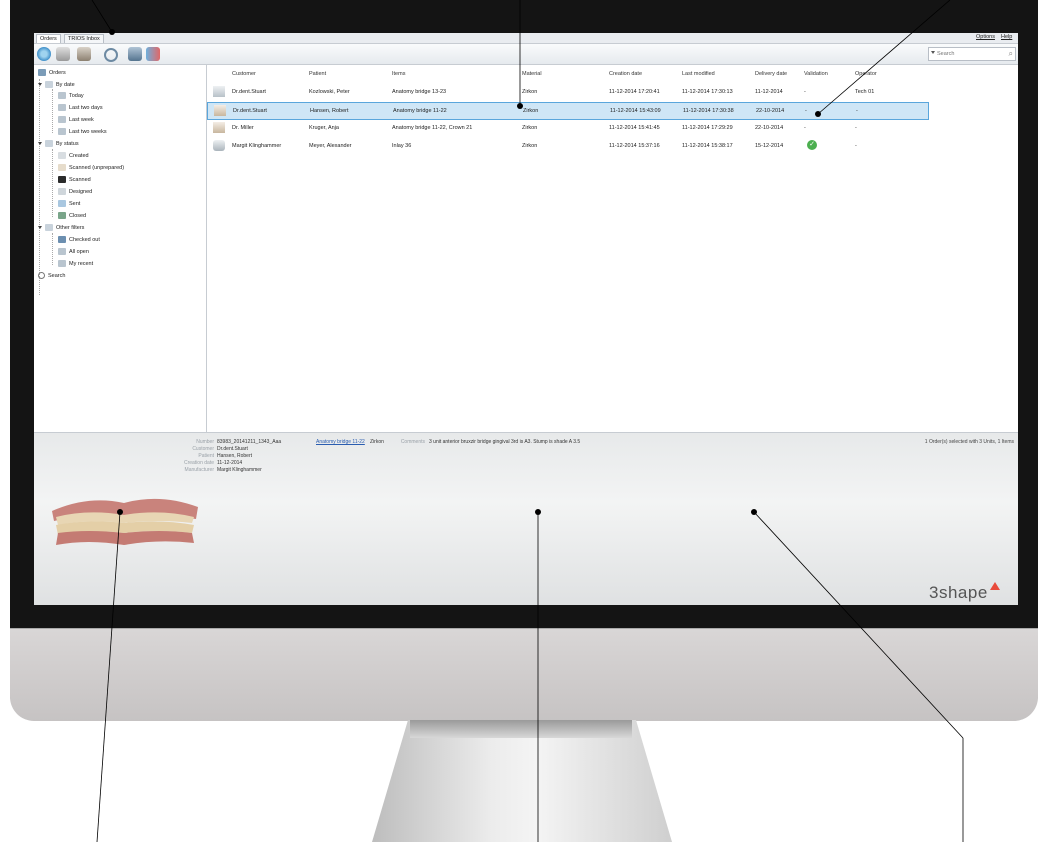 This screenshot has height=842, width=1038. Describe the element at coordinates (62, 192) in the screenshot. I see `designed-icon` at that location.